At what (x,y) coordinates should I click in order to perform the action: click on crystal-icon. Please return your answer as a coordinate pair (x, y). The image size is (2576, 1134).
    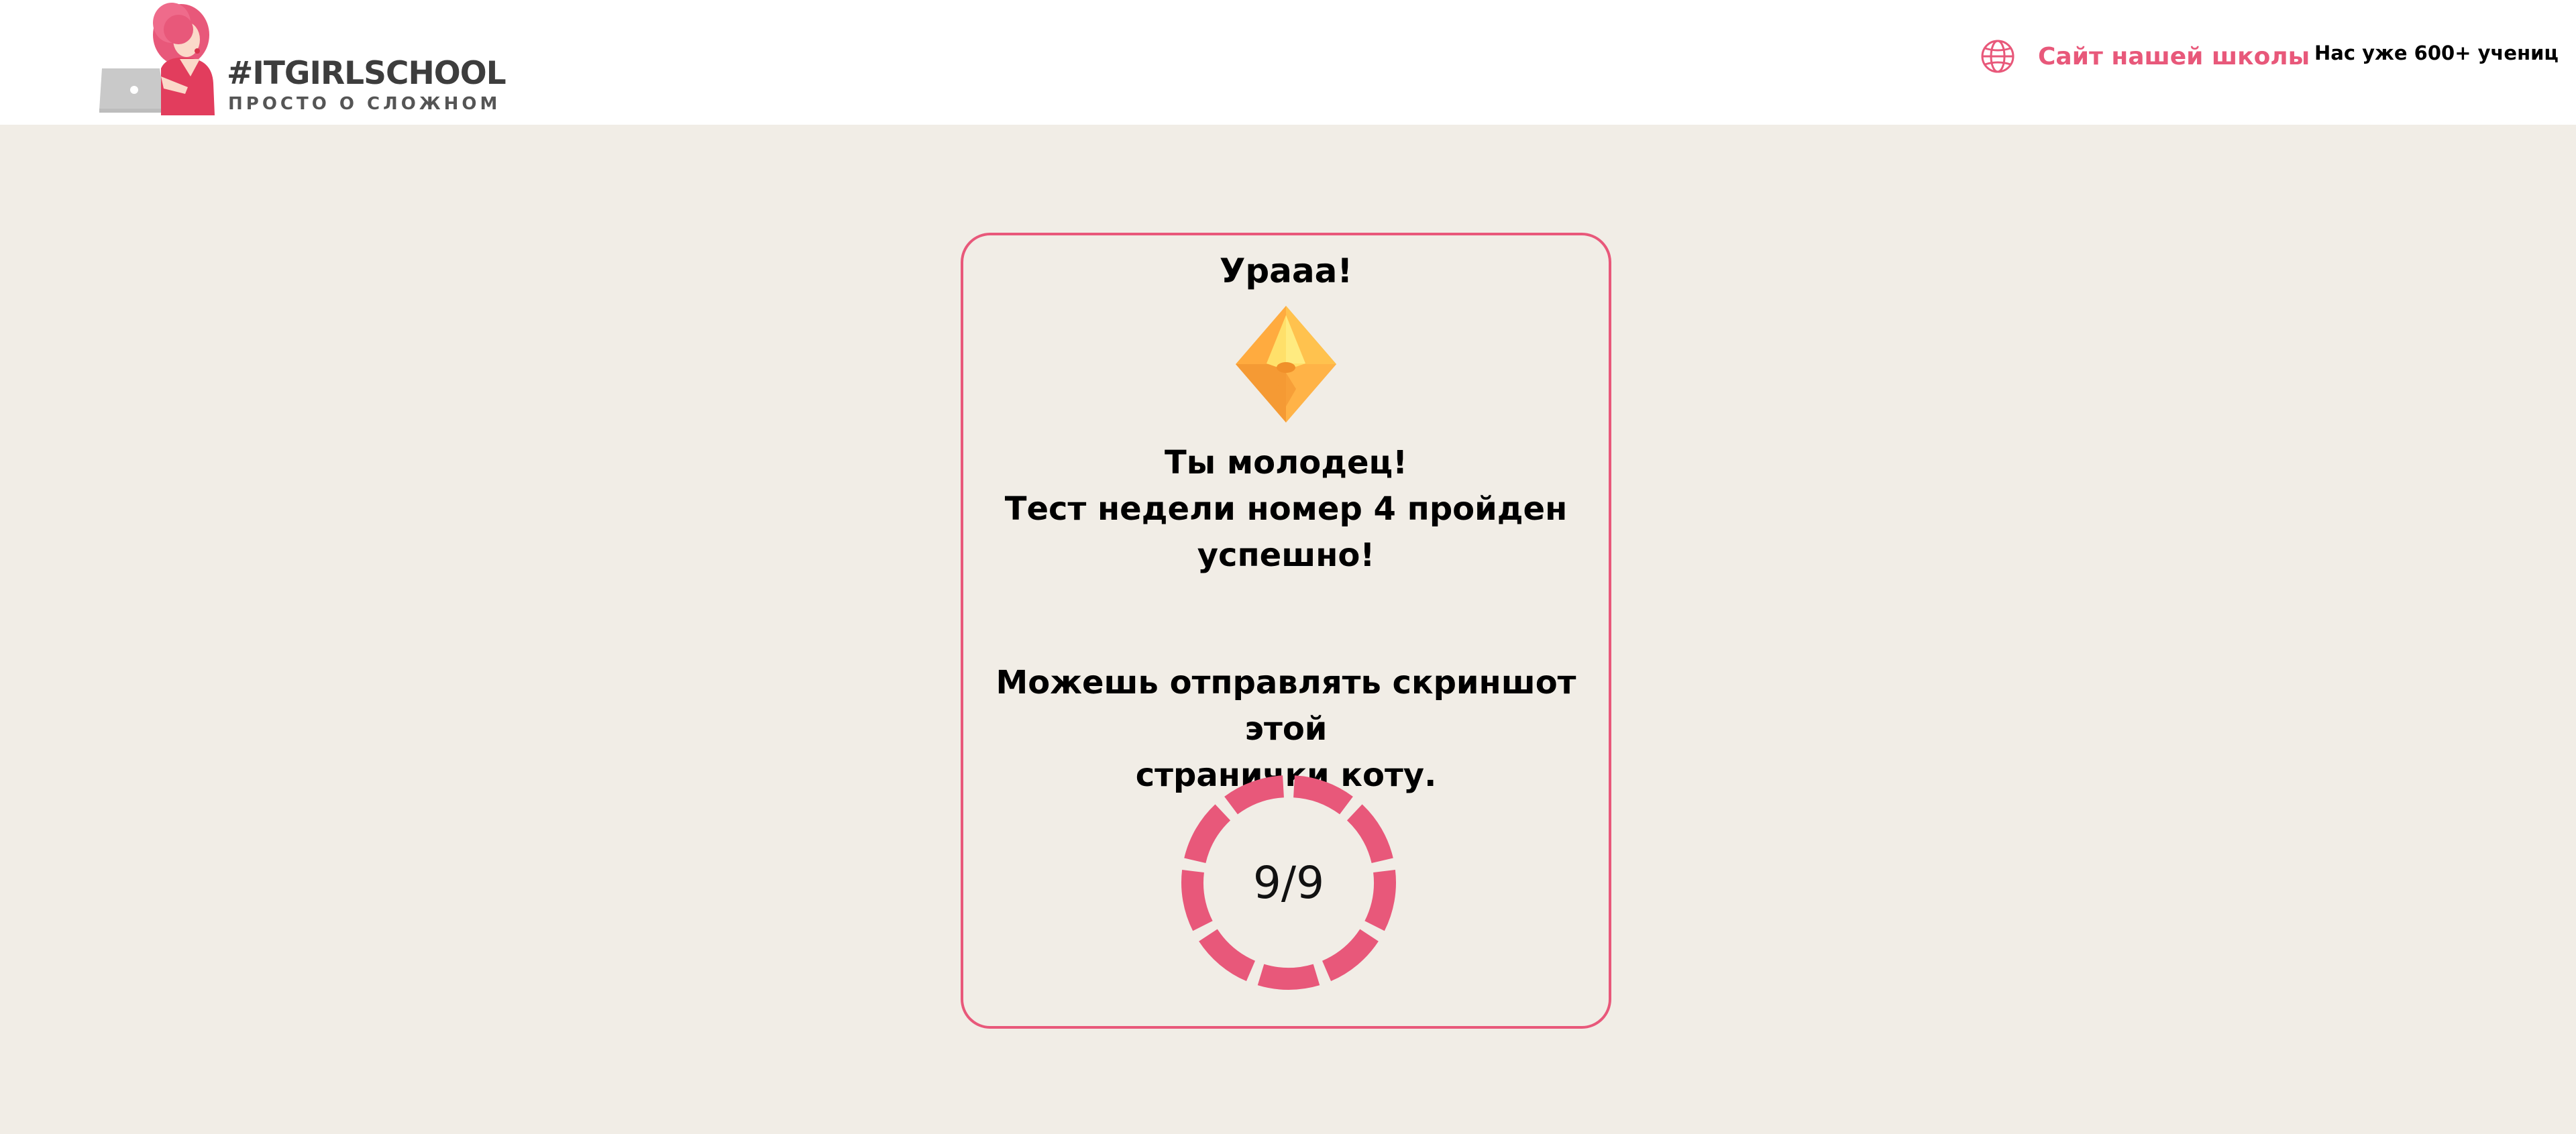
    Looking at the image, I should click on (1286, 364).